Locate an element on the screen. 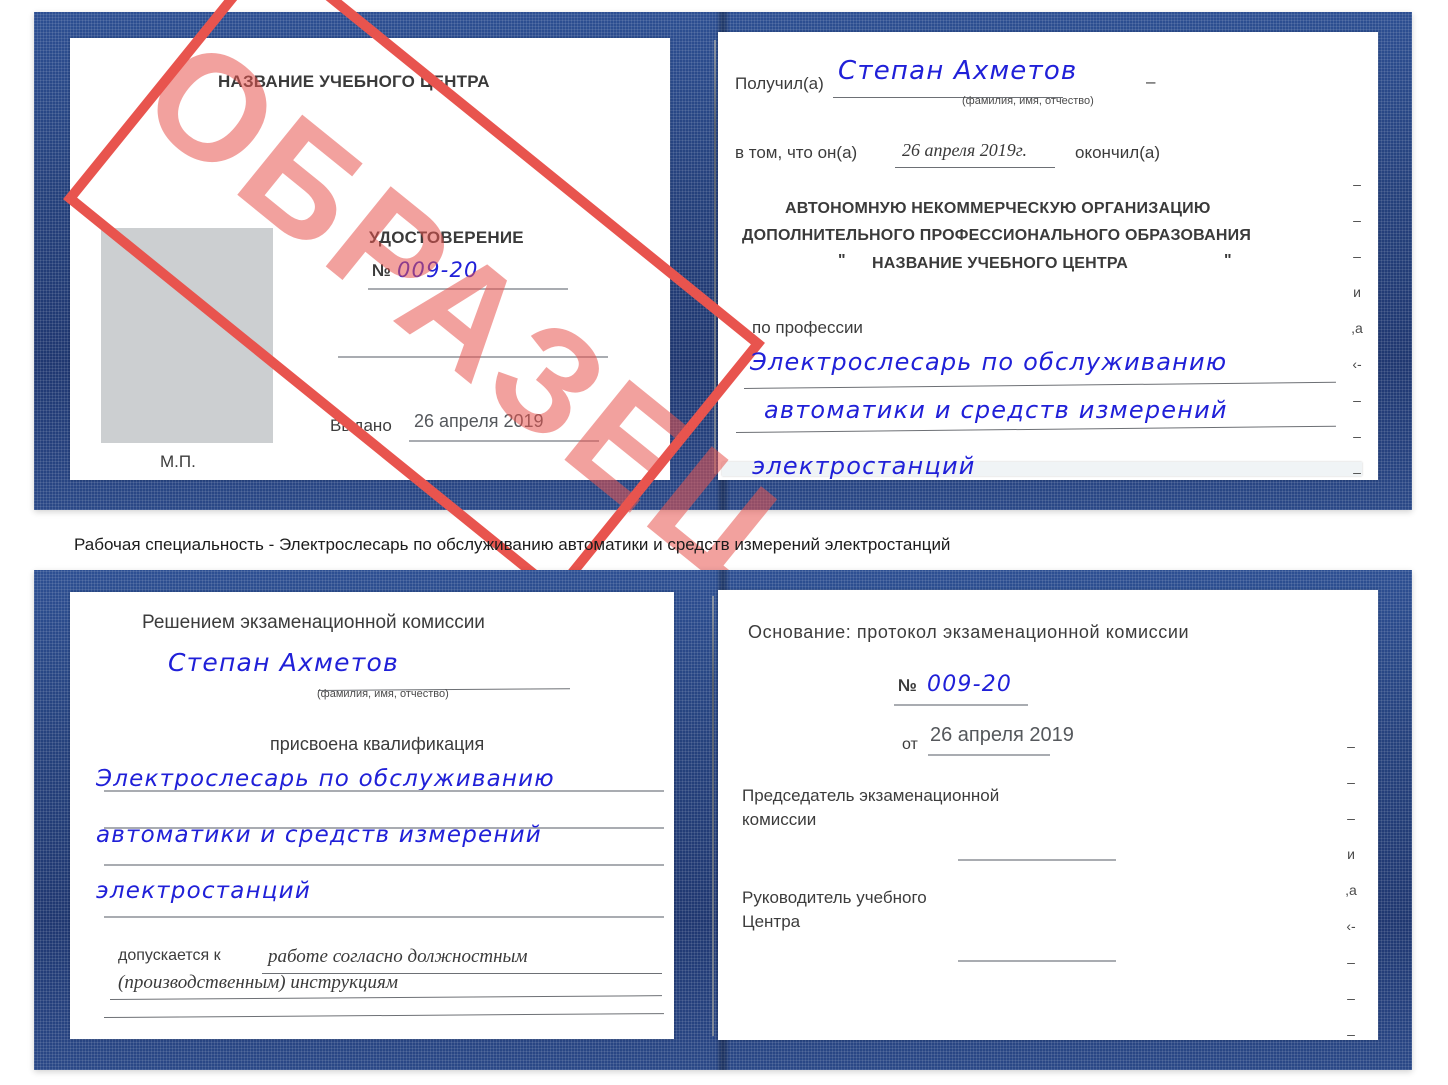  protocol-number-rule is located at coordinates (961, 705).